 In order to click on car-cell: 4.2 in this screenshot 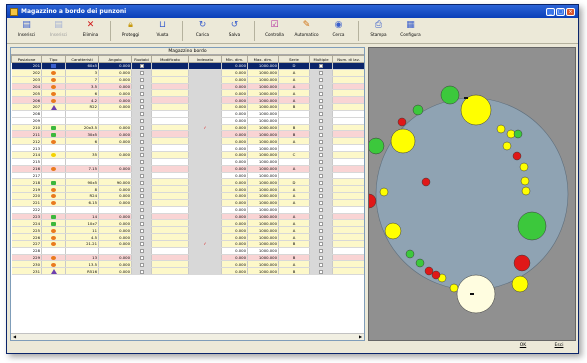, I will do `click(82, 100)`.